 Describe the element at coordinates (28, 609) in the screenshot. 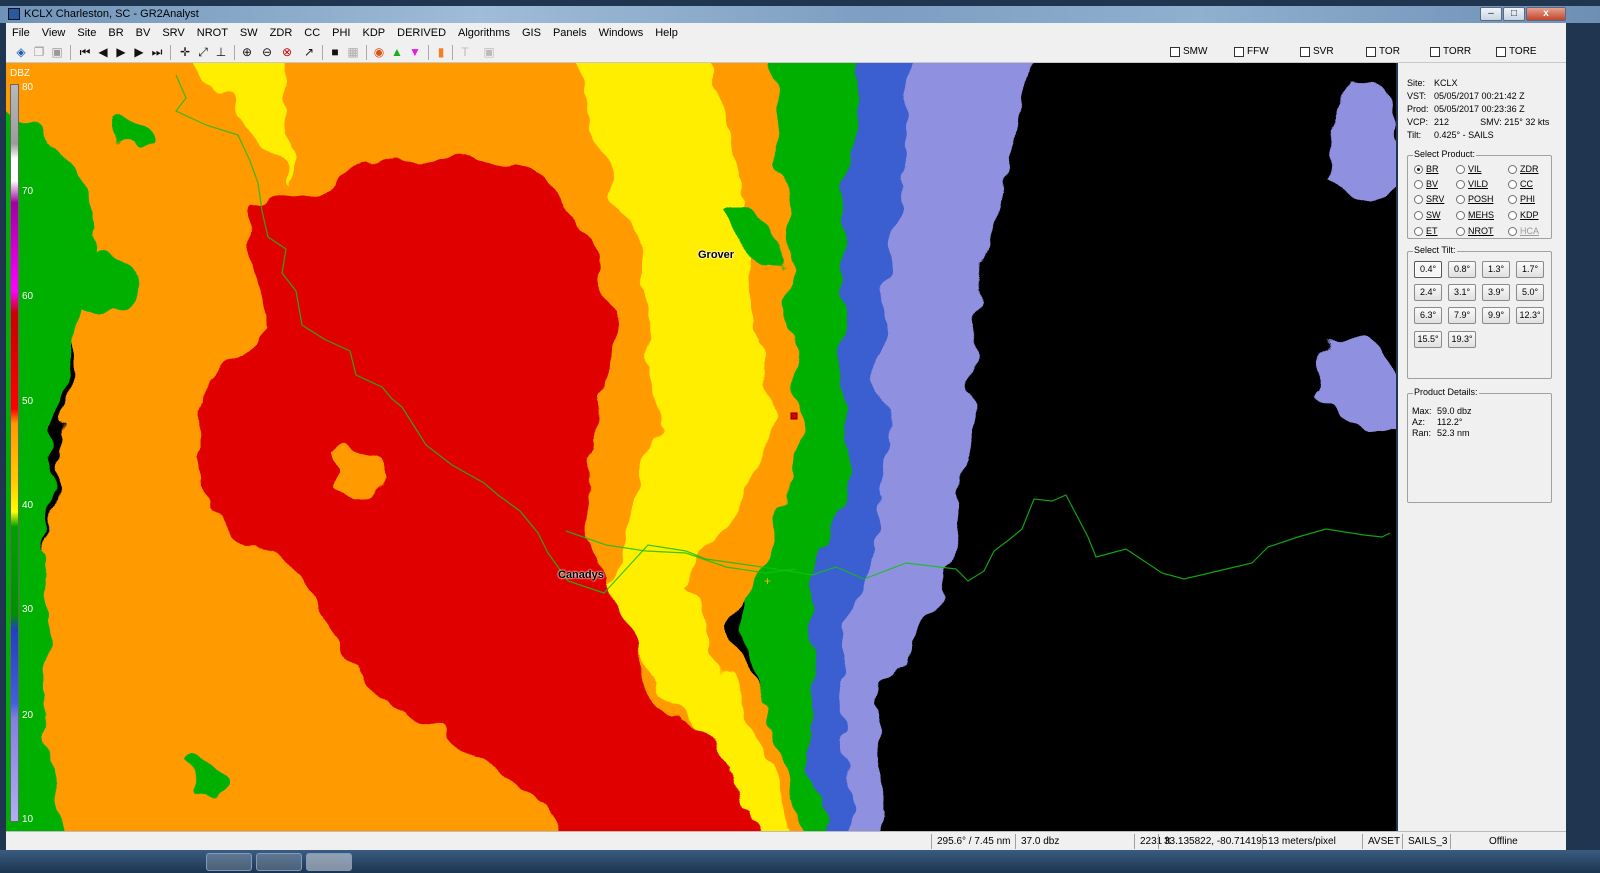

I see `scale-tick: 30` at that location.